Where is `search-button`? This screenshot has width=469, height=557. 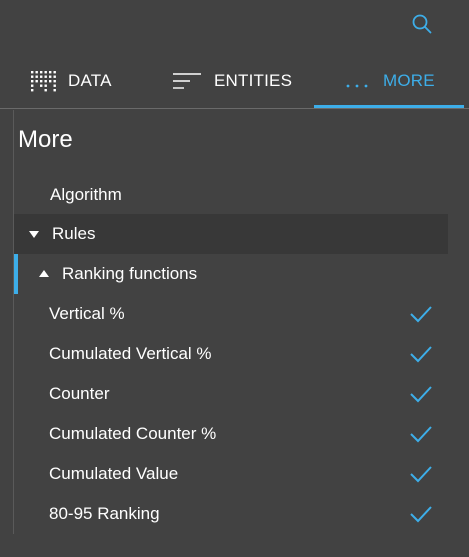
search-button is located at coordinates (422, 24).